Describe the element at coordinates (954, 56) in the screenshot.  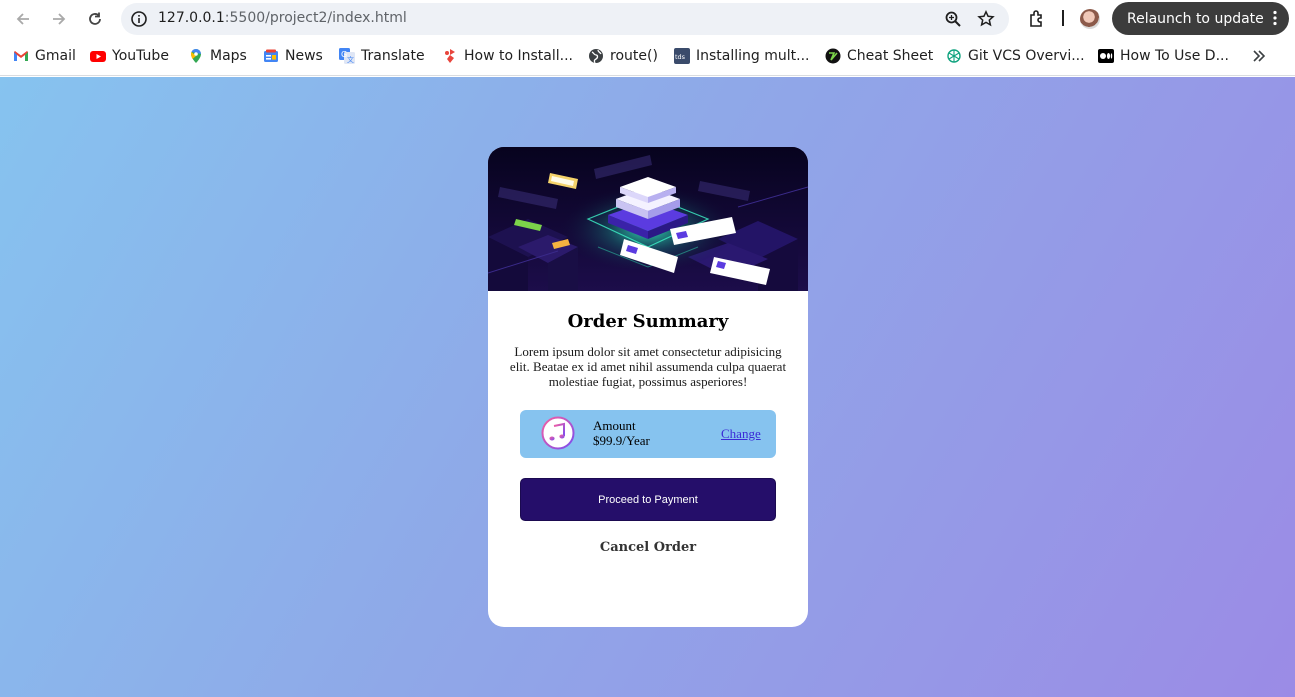
I see `openai-icon` at that location.